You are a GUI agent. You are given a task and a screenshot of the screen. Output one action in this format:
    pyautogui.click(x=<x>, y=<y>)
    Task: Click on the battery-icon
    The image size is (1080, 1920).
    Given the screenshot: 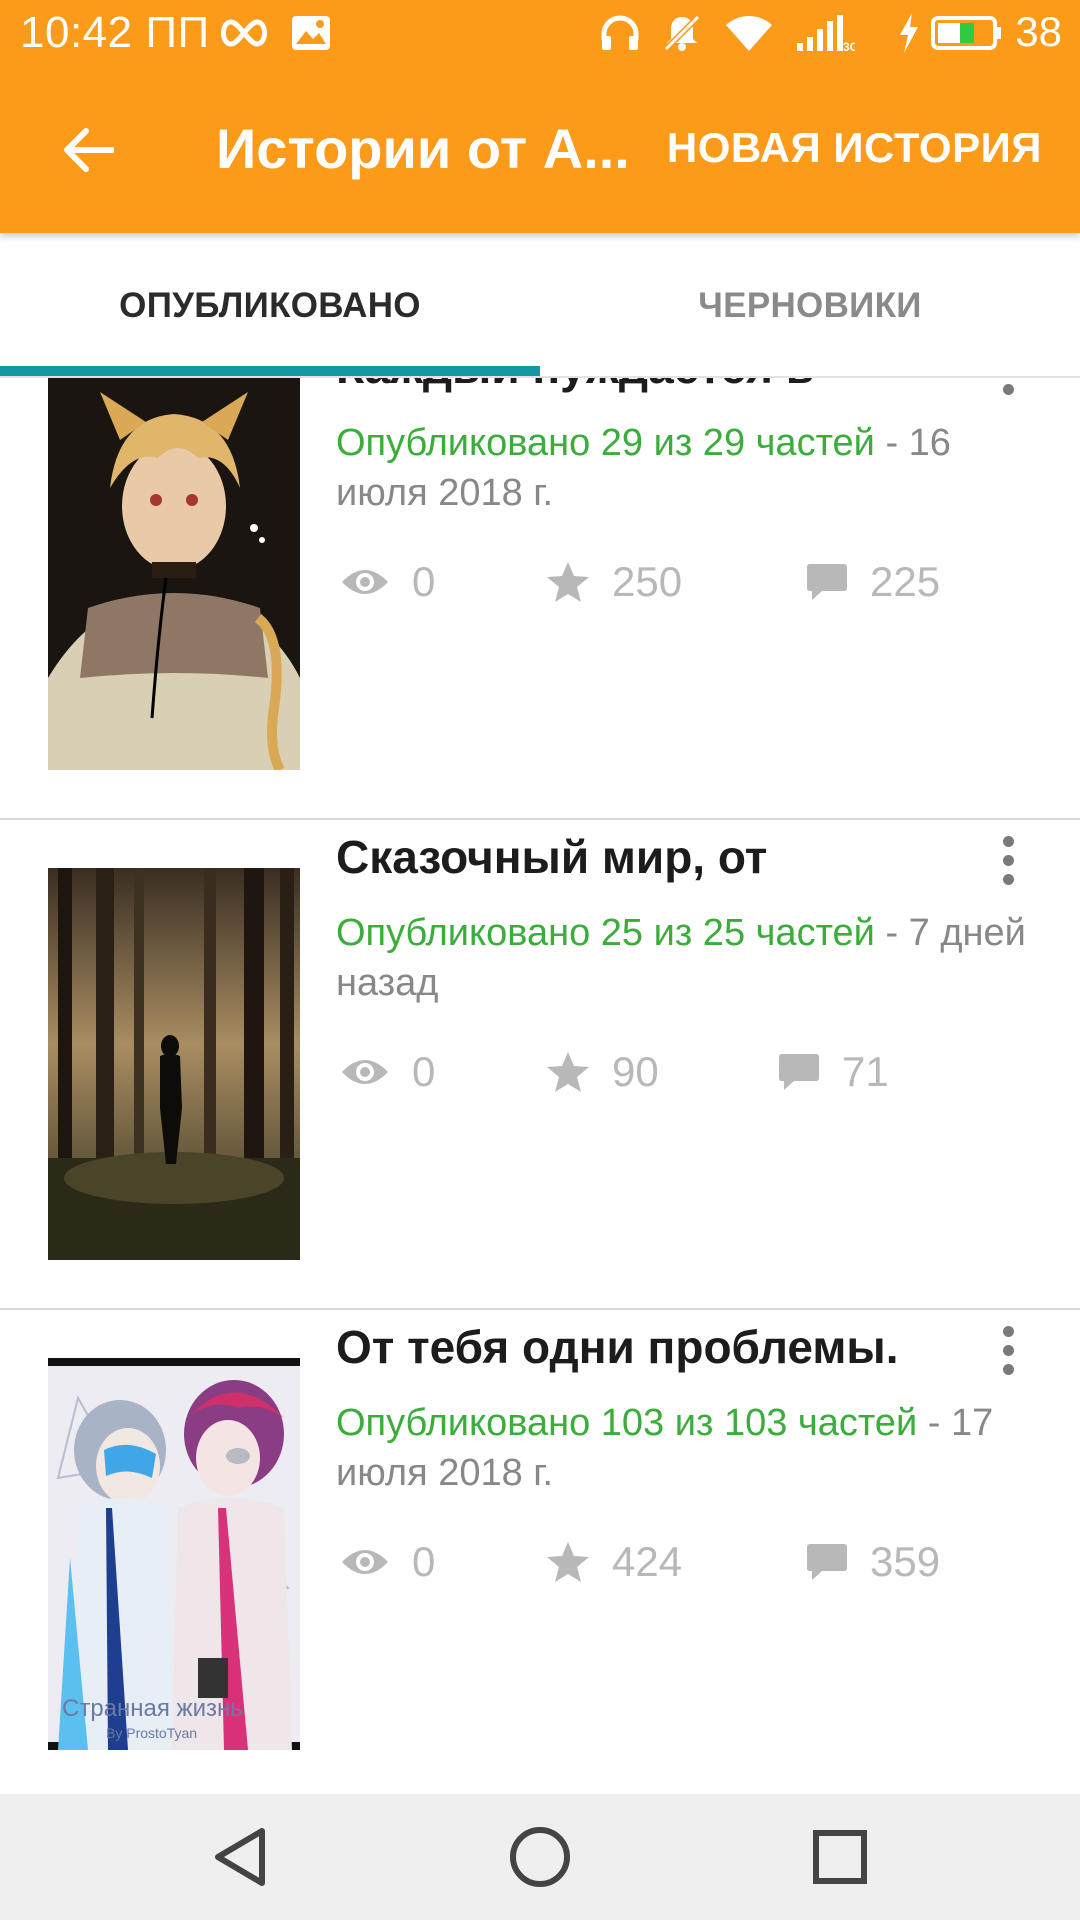 What is the action you would take?
    pyautogui.click(x=967, y=33)
    